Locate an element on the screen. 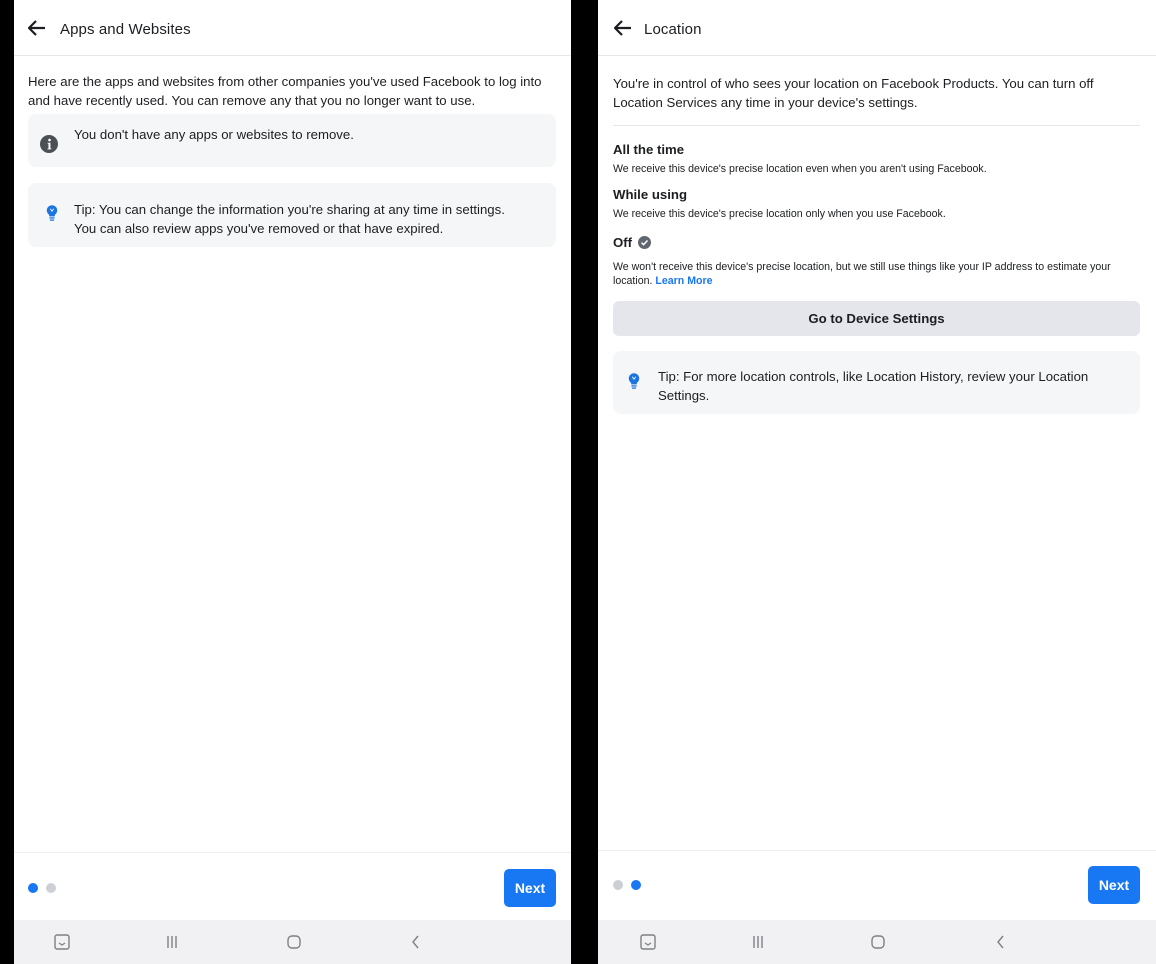 The width and height of the screenshot is (1156, 964). option-off-label: Off is located at coordinates (623, 242).